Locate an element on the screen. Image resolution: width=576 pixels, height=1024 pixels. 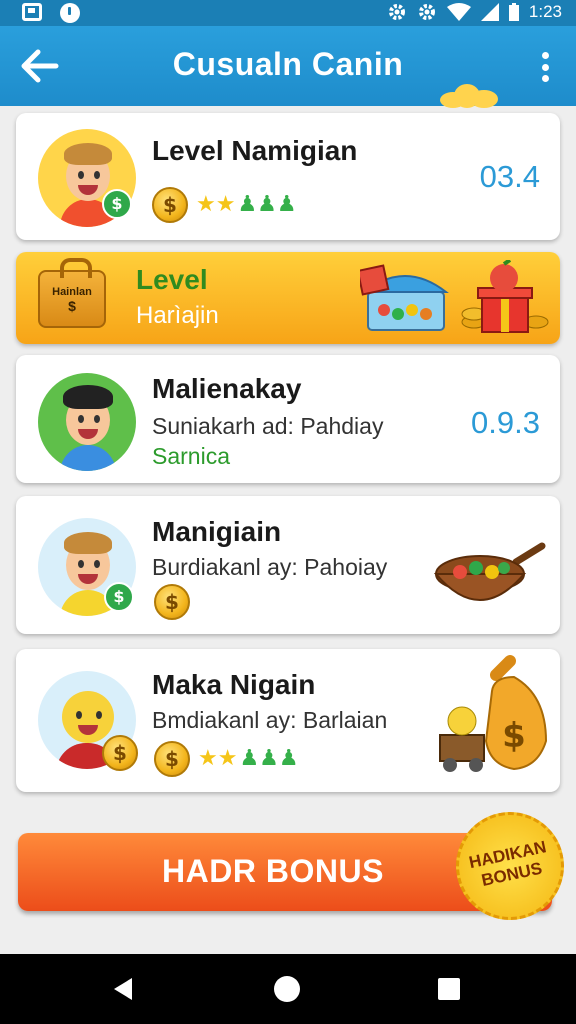
avatar is located at coordinates (87, 422).